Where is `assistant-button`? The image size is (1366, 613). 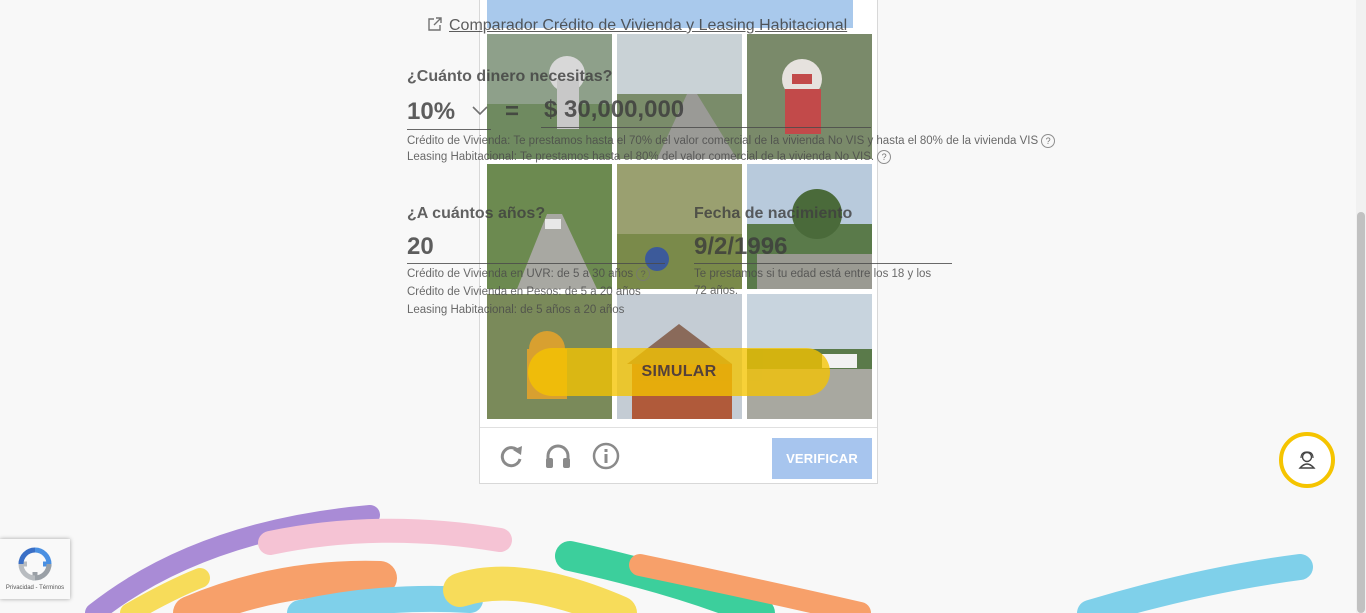 assistant-button is located at coordinates (1307, 460).